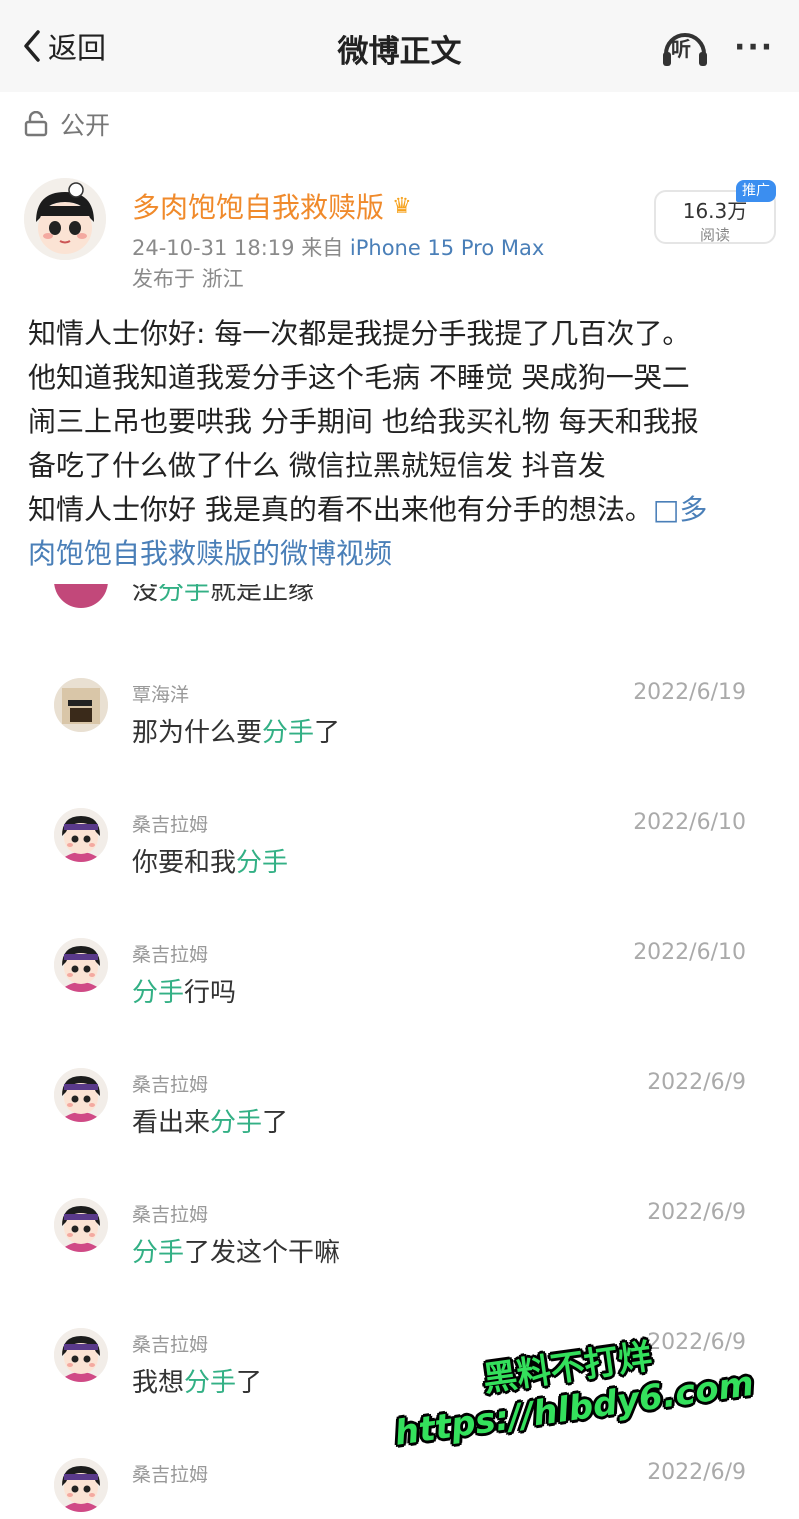 Image resolution: width=799 pixels, height=1519 pixels. Describe the element at coordinates (197, 733) in the screenshot. I see `text-segment: 那为什么要` at that location.